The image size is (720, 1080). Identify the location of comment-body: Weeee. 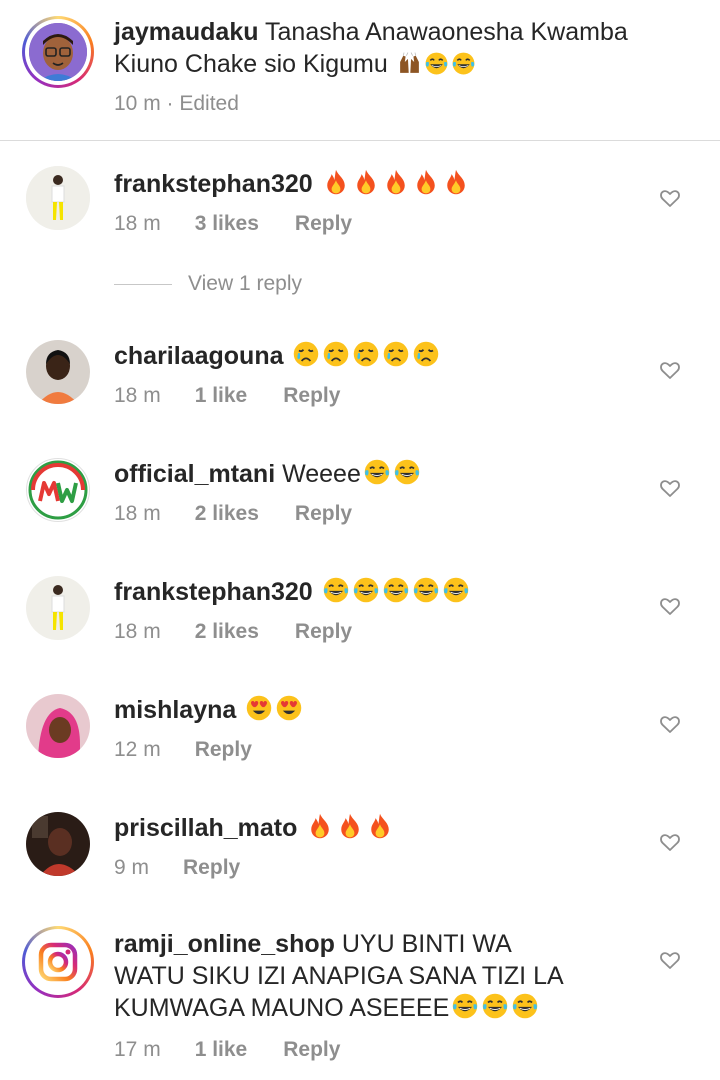
(321, 474).